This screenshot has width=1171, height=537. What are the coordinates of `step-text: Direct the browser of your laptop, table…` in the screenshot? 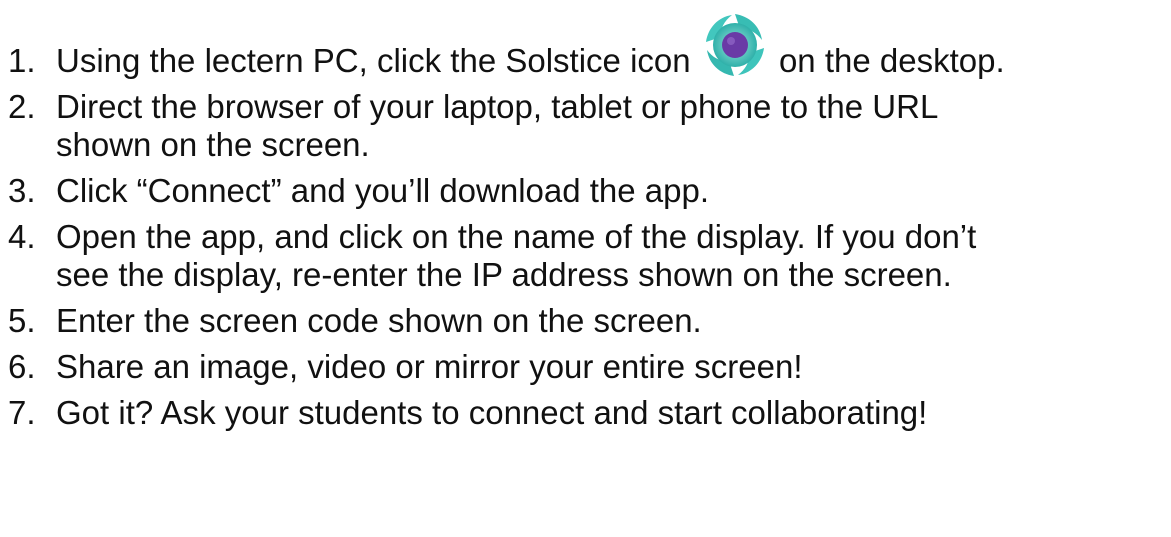 It's located at (612, 126).